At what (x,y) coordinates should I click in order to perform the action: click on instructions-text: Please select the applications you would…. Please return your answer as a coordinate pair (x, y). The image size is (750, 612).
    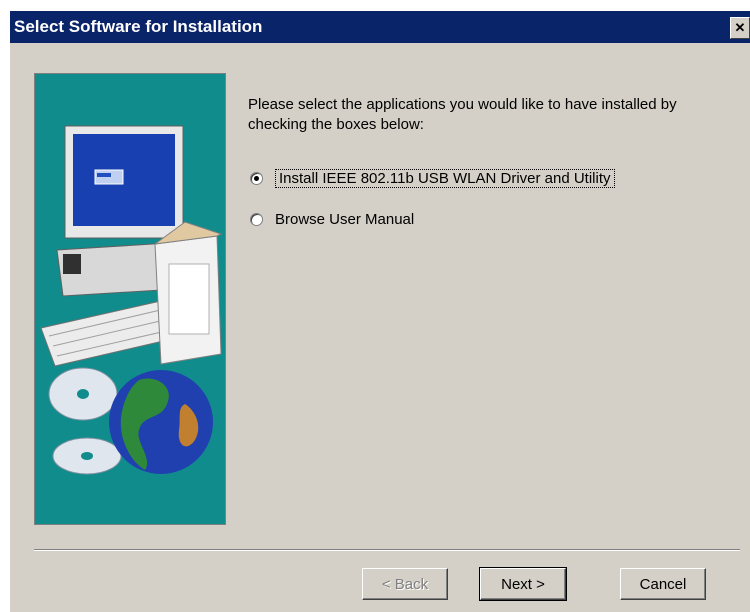
    Looking at the image, I should click on (462, 114).